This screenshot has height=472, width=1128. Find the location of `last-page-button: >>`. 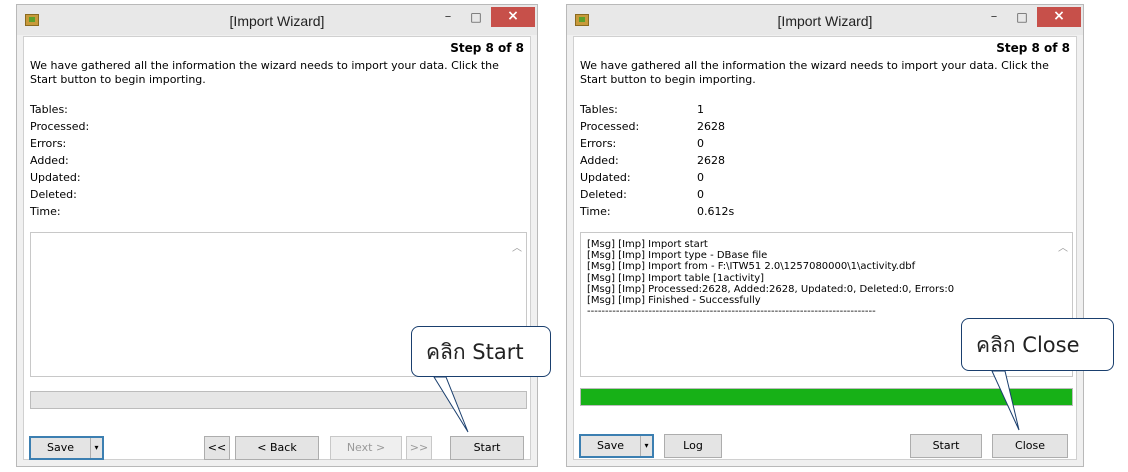

last-page-button: >> is located at coordinates (419, 448).